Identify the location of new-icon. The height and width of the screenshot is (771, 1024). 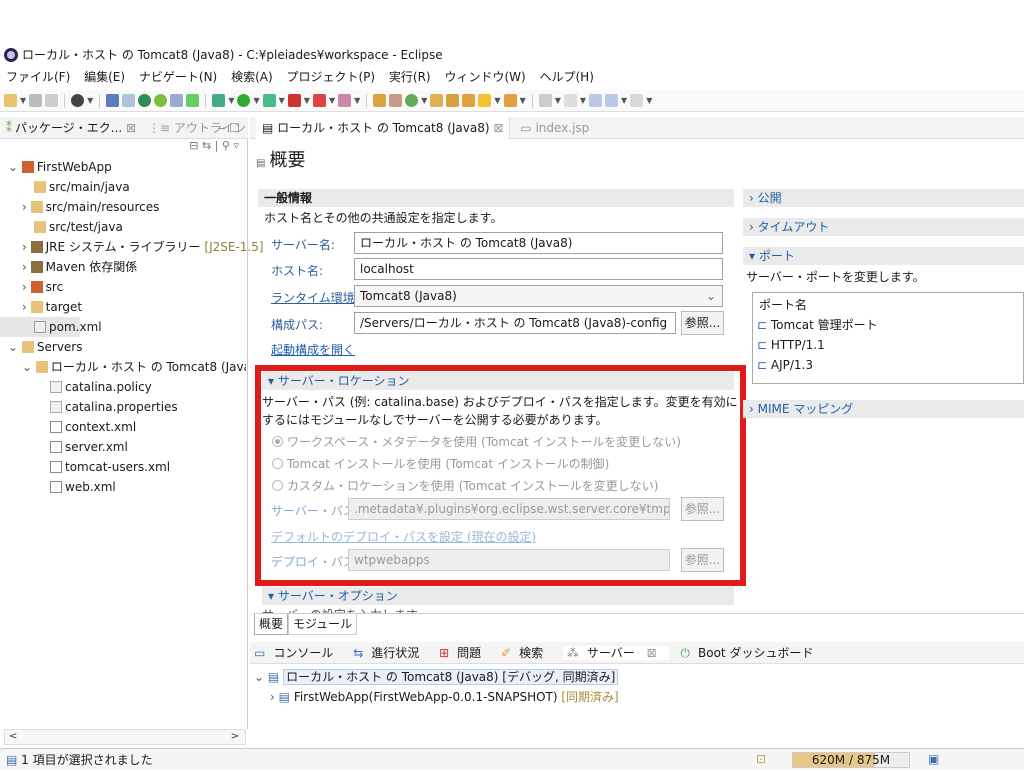
(10, 100).